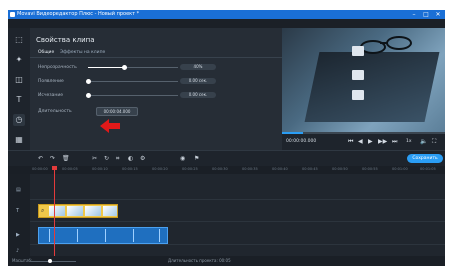 This screenshot has height=269, width=451. What do you see at coordinates (103, 235) in the screenshot?
I see `video-clip` at bounding box center [103, 235].